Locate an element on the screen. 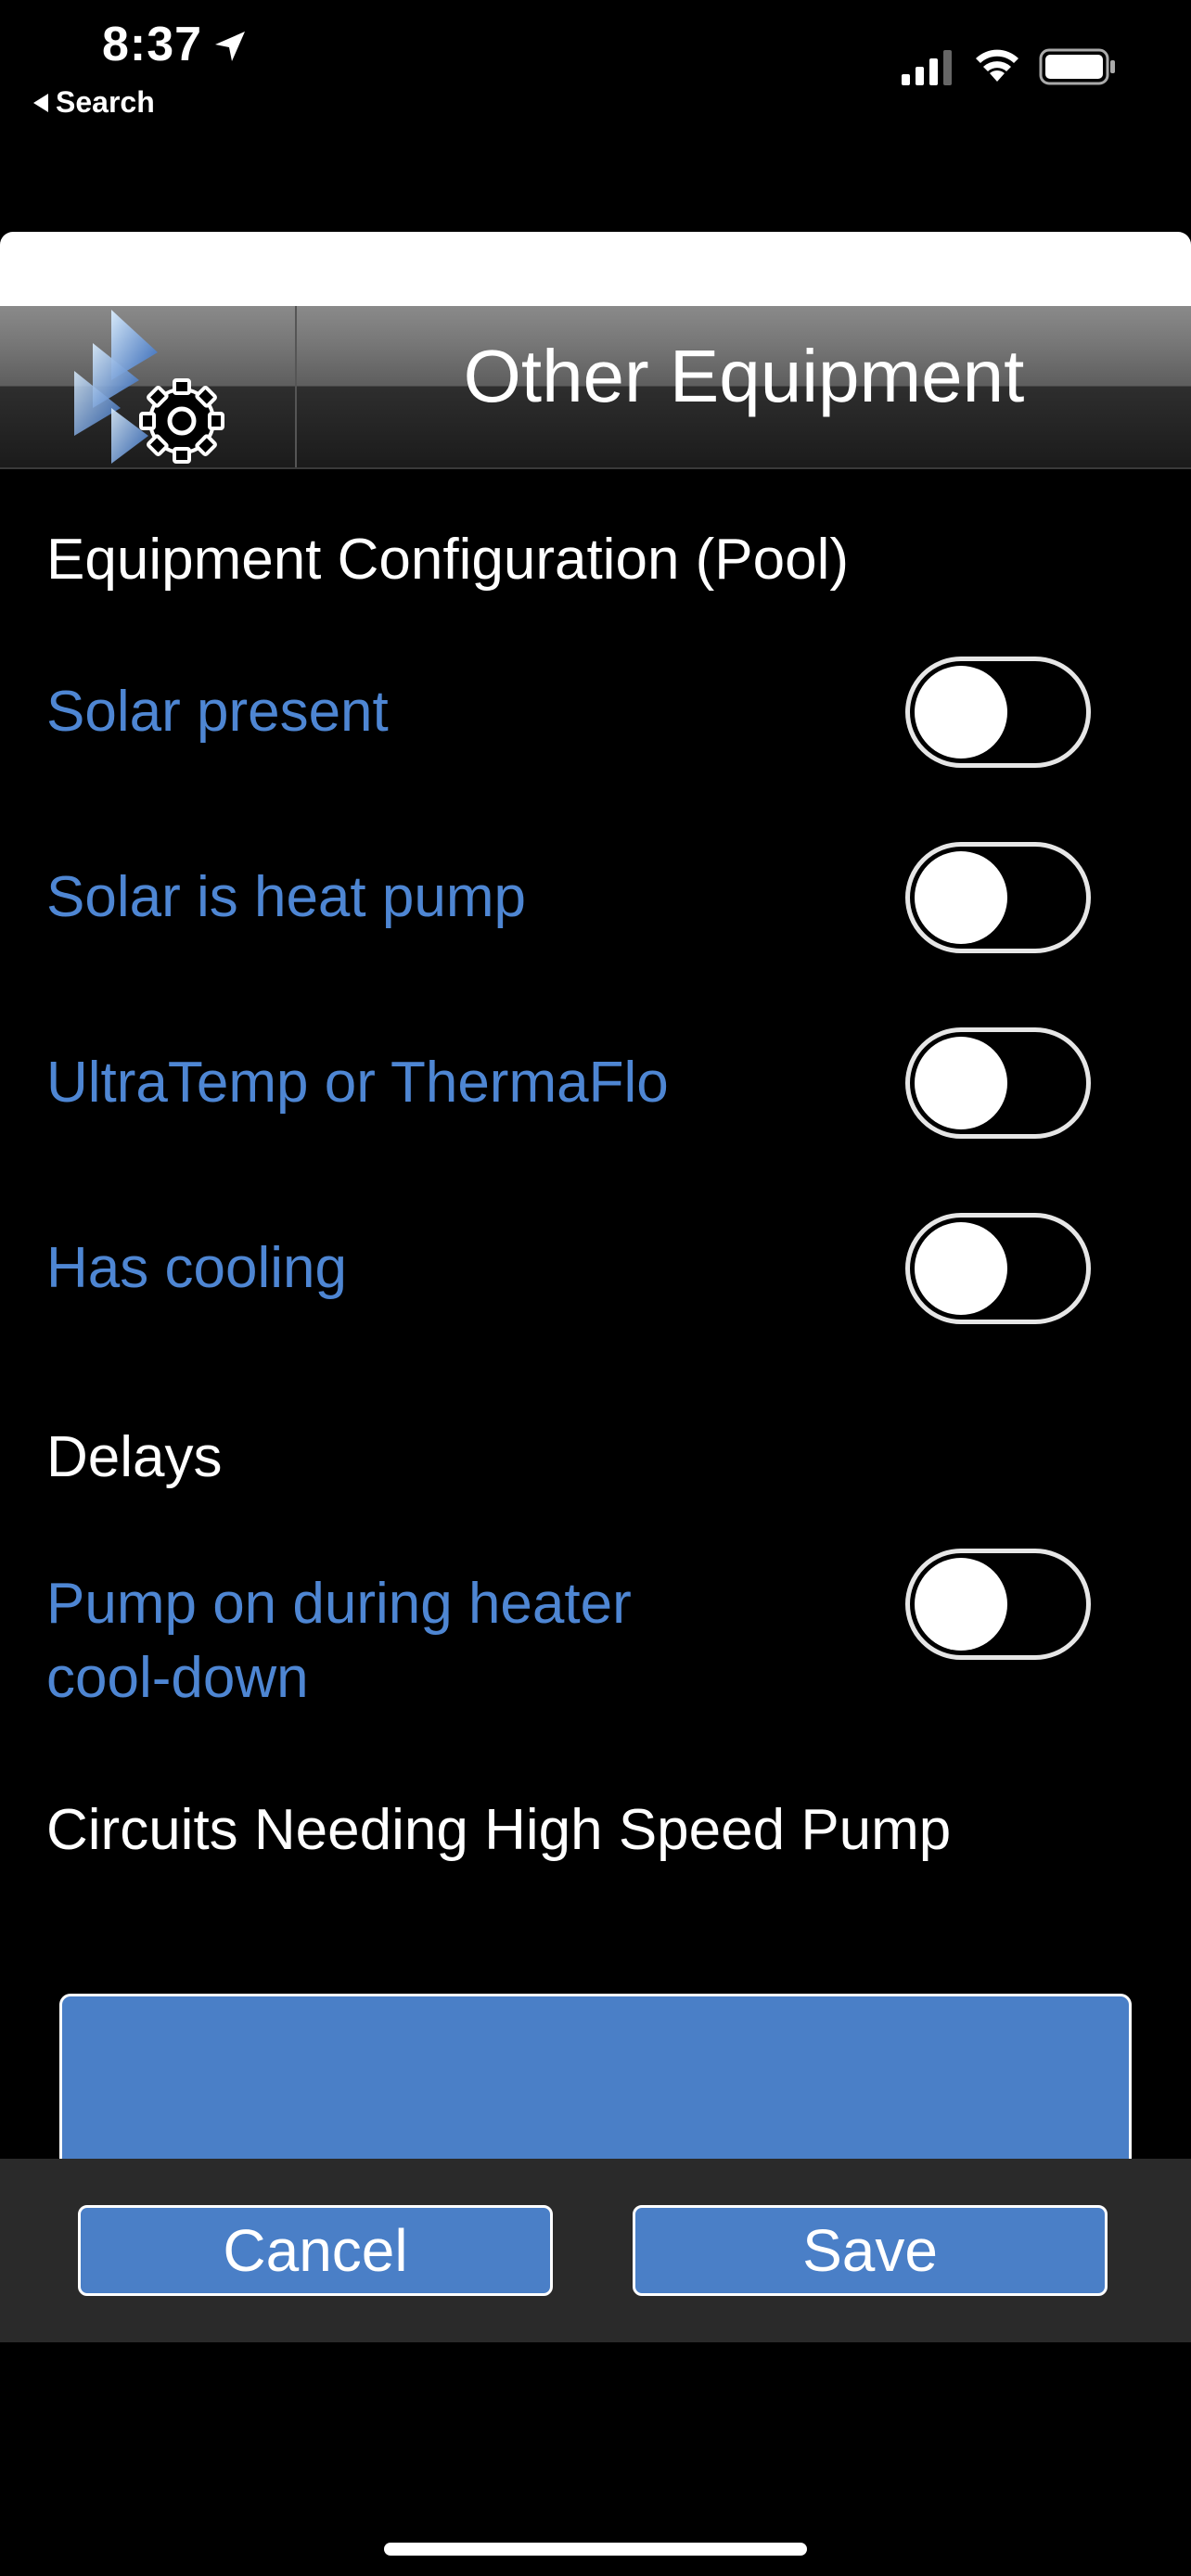 The image size is (1191, 2576). wifi-icon is located at coordinates (997, 66).